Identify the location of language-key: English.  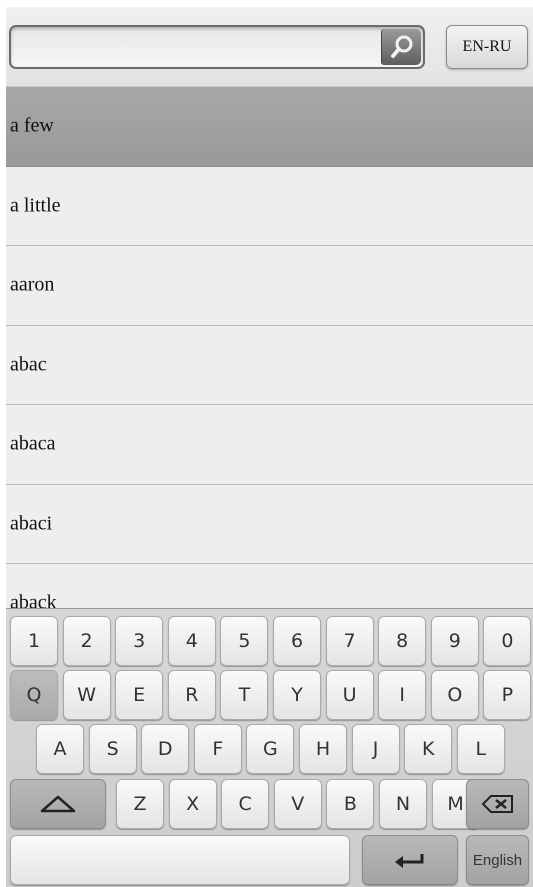
(497, 860).